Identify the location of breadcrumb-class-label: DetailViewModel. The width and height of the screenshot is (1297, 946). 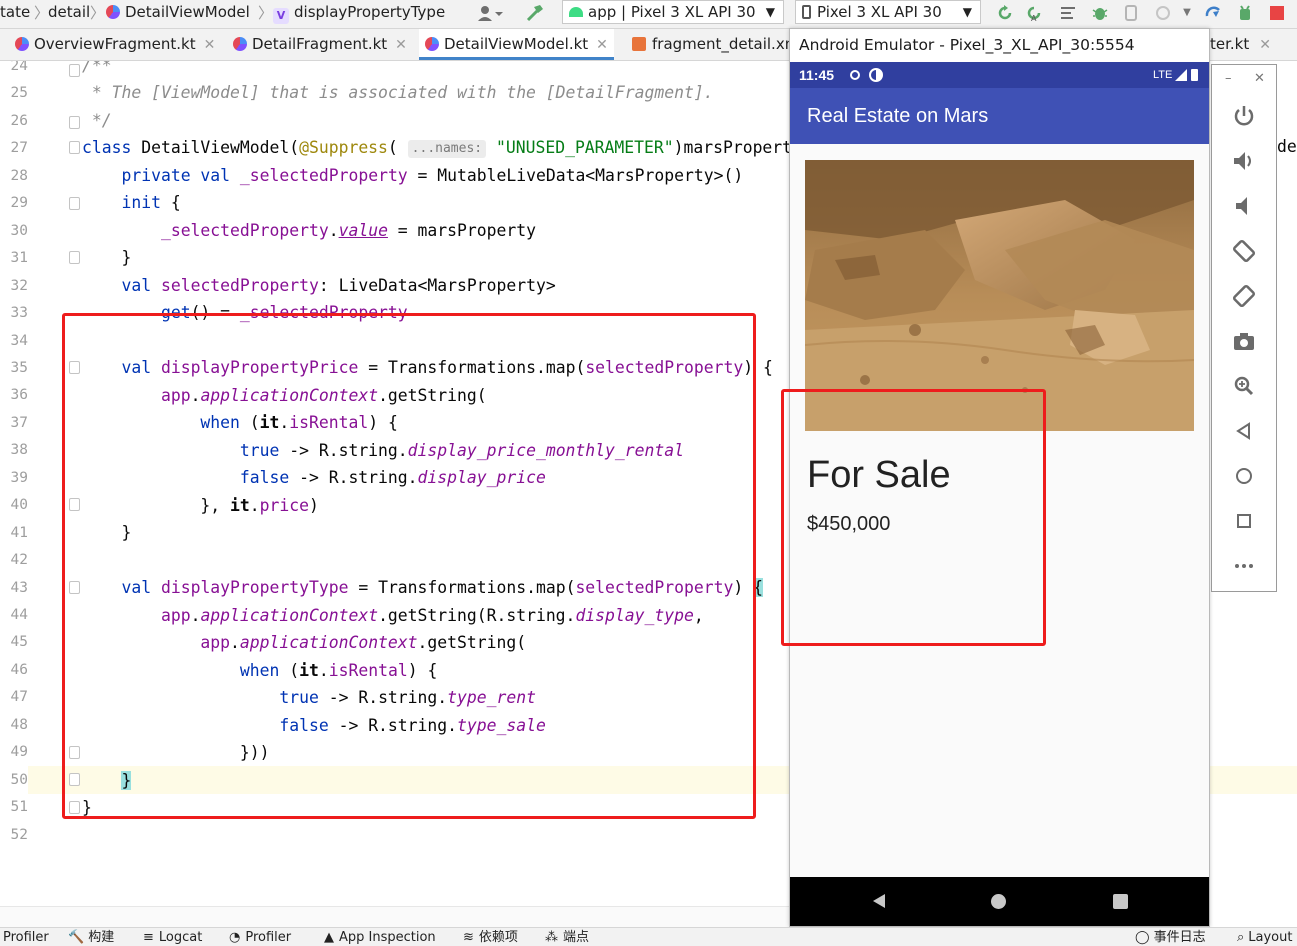
(187, 12).